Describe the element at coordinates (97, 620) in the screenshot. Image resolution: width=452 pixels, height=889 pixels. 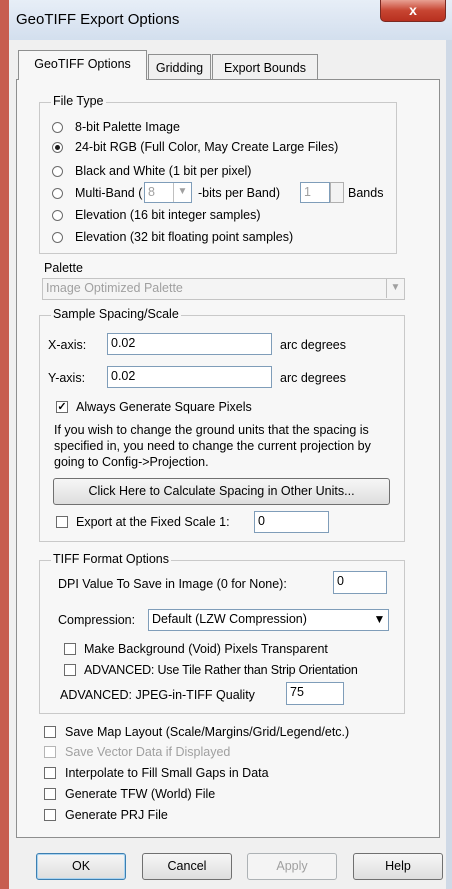
I see `compression-label: Compression:` at that location.